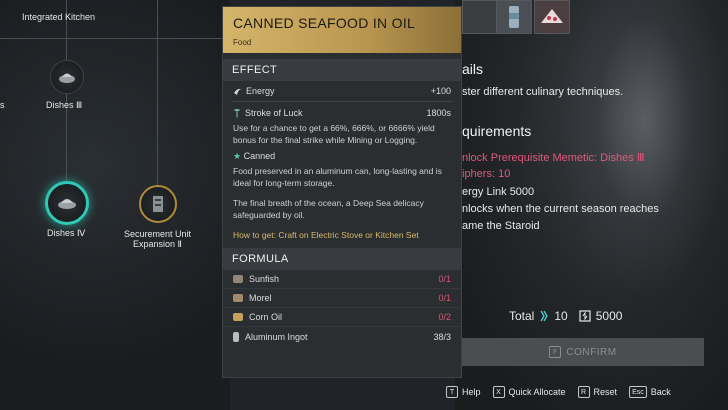 The image size is (728, 410). What do you see at coordinates (236, 336) in the screenshot?
I see `aluminum-ingot-icon` at bounding box center [236, 336].